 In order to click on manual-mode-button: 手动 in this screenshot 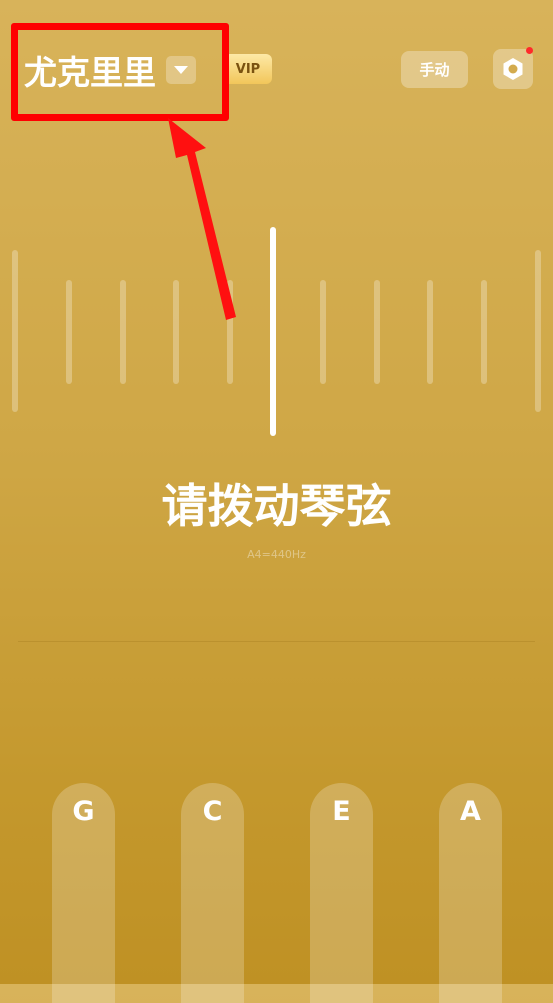, I will do `click(434, 69)`.